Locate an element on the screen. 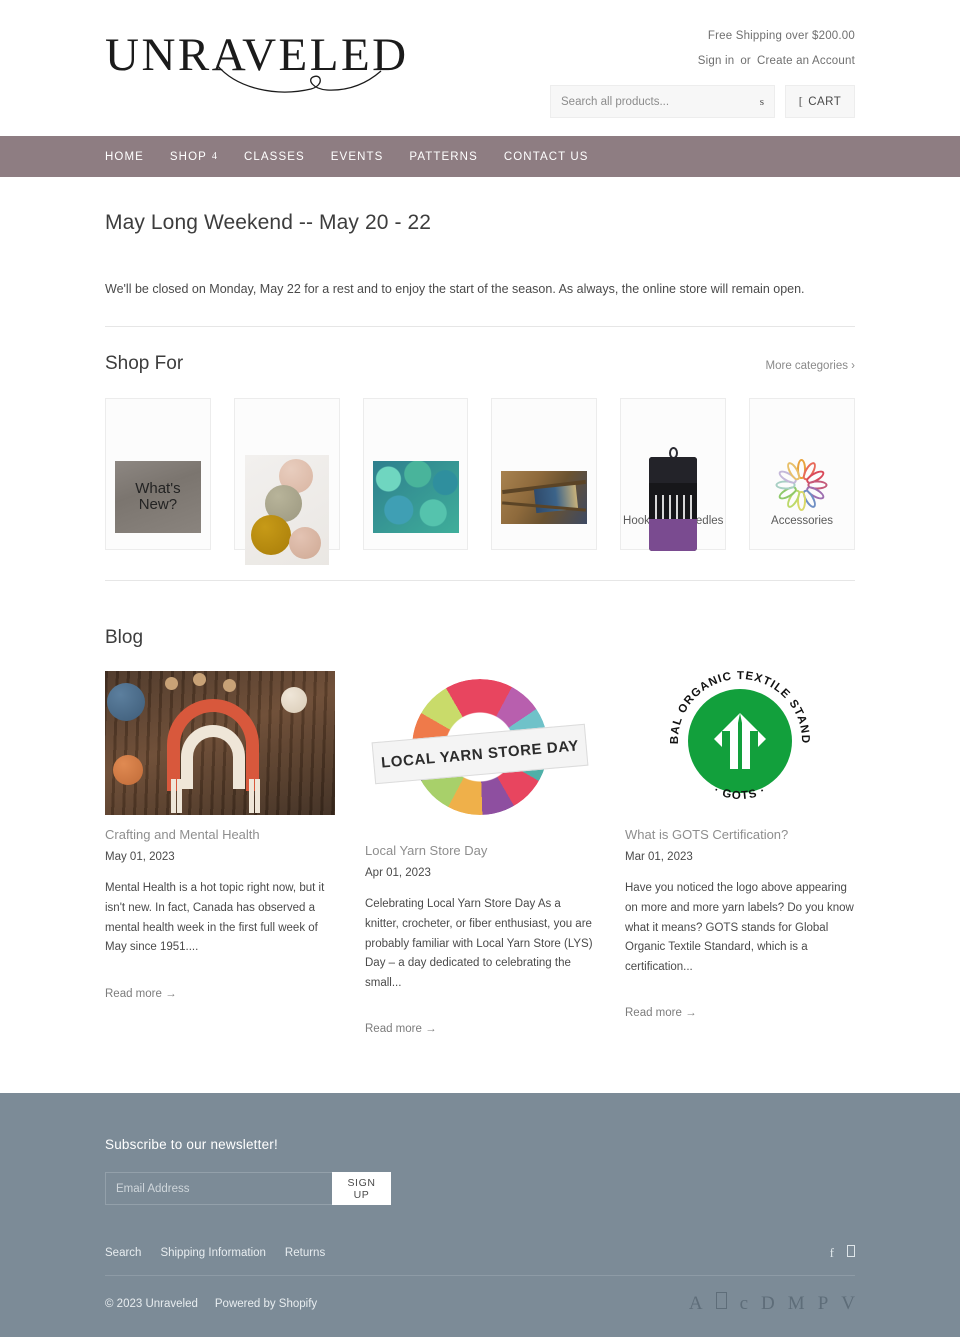 Image resolution: width=960 pixels, height=1337 pixels. newsletter-signup: Subscribe to our newsletter! SIGN UP is located at coordinates (480, 1171).